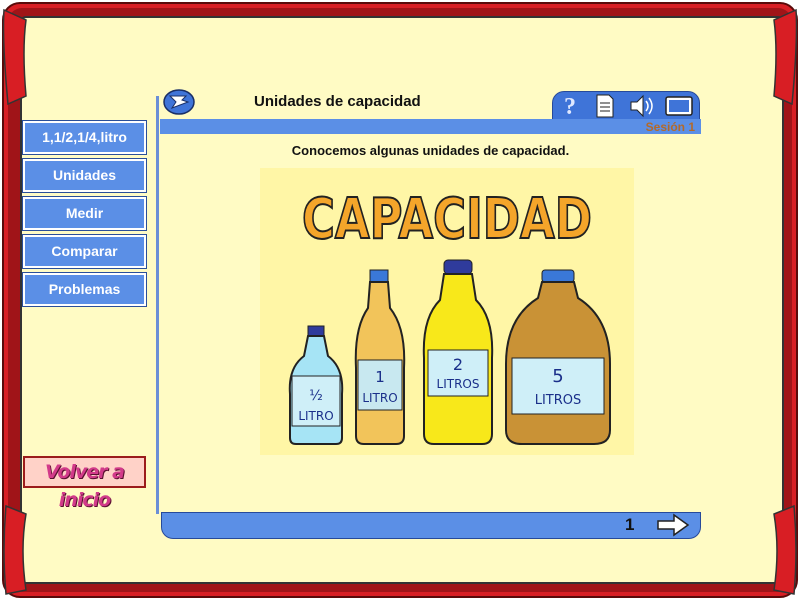 The height and width of the screenshot is (601, 800). What do you see at coordinates (337, 101) in the screenshot?
I see `window-title: Unidades de capacidad` at bounding box center [337, 101].